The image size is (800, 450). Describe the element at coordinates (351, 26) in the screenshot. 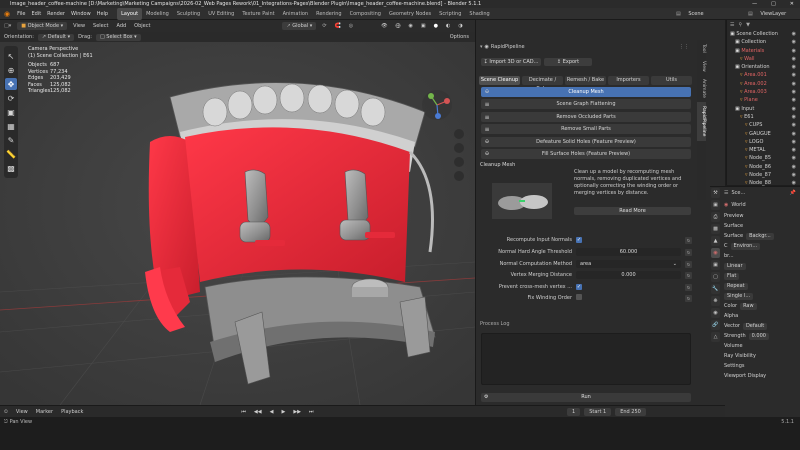

I see `proportional-edit-icon: ◎` at that location.